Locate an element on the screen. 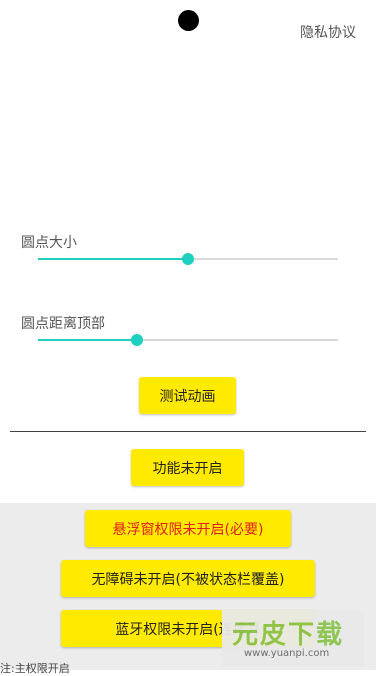 Image resolution: width=376 pixels, height=676 pixels. dot-size-slider is located at coordinates (188, 259).